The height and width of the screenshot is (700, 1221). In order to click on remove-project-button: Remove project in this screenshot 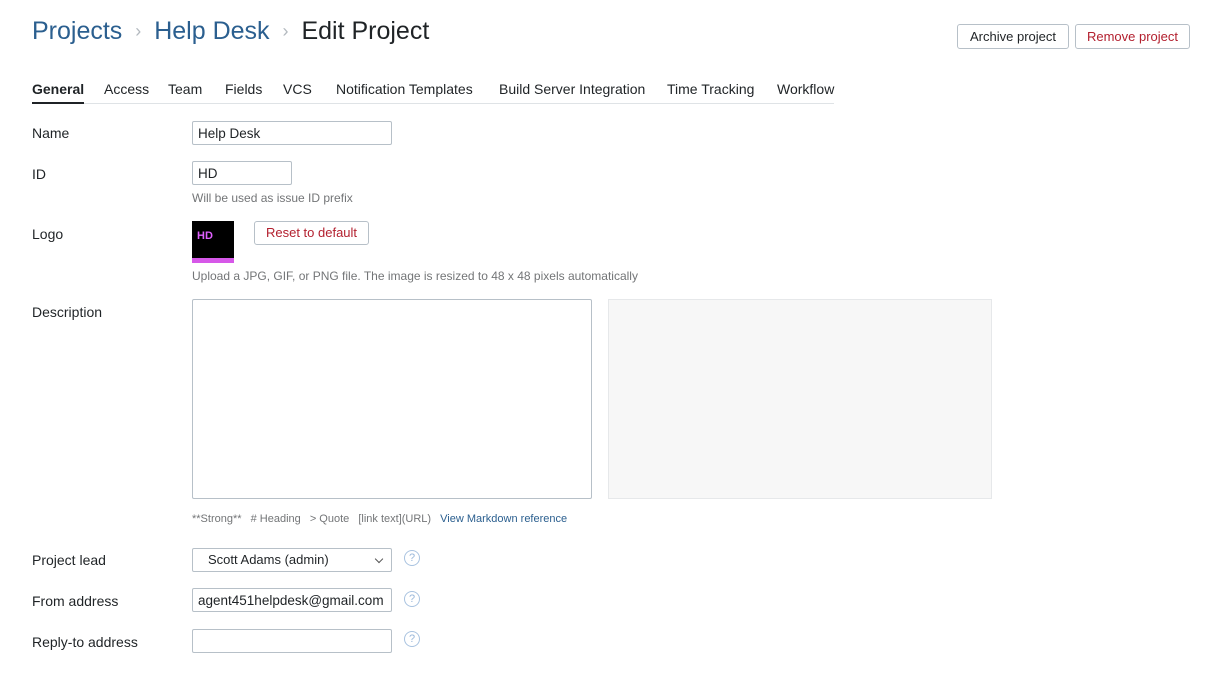, I will do `click(1132, 36)`.